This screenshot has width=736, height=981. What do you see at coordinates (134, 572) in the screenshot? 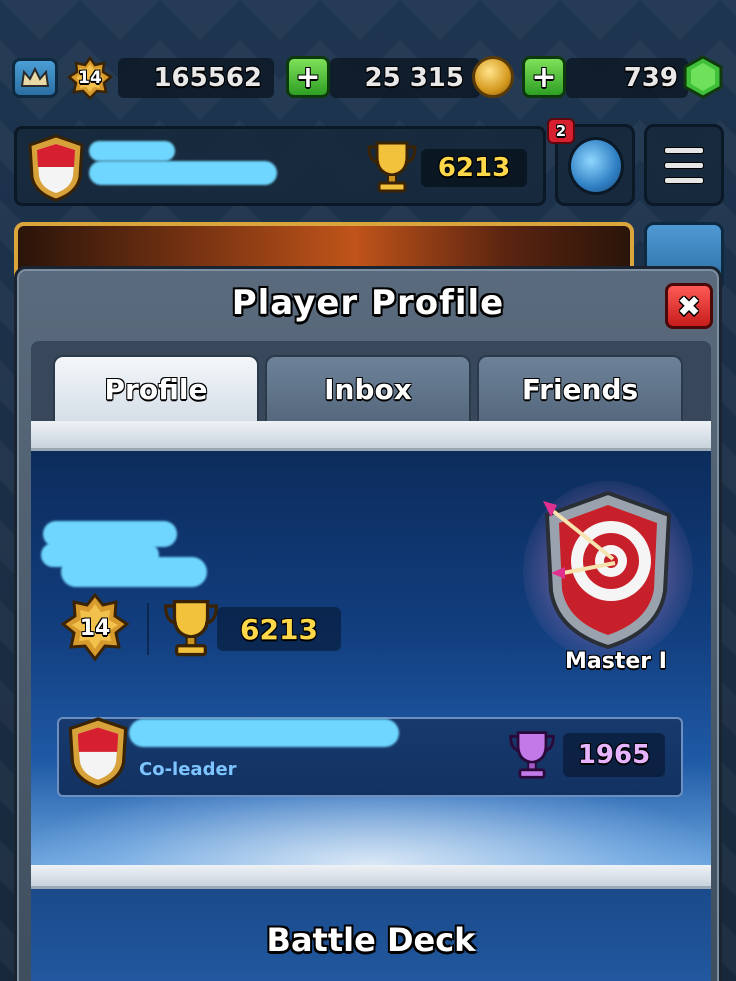
I see `redacted-player-tag` at bounding box center [134, 572].